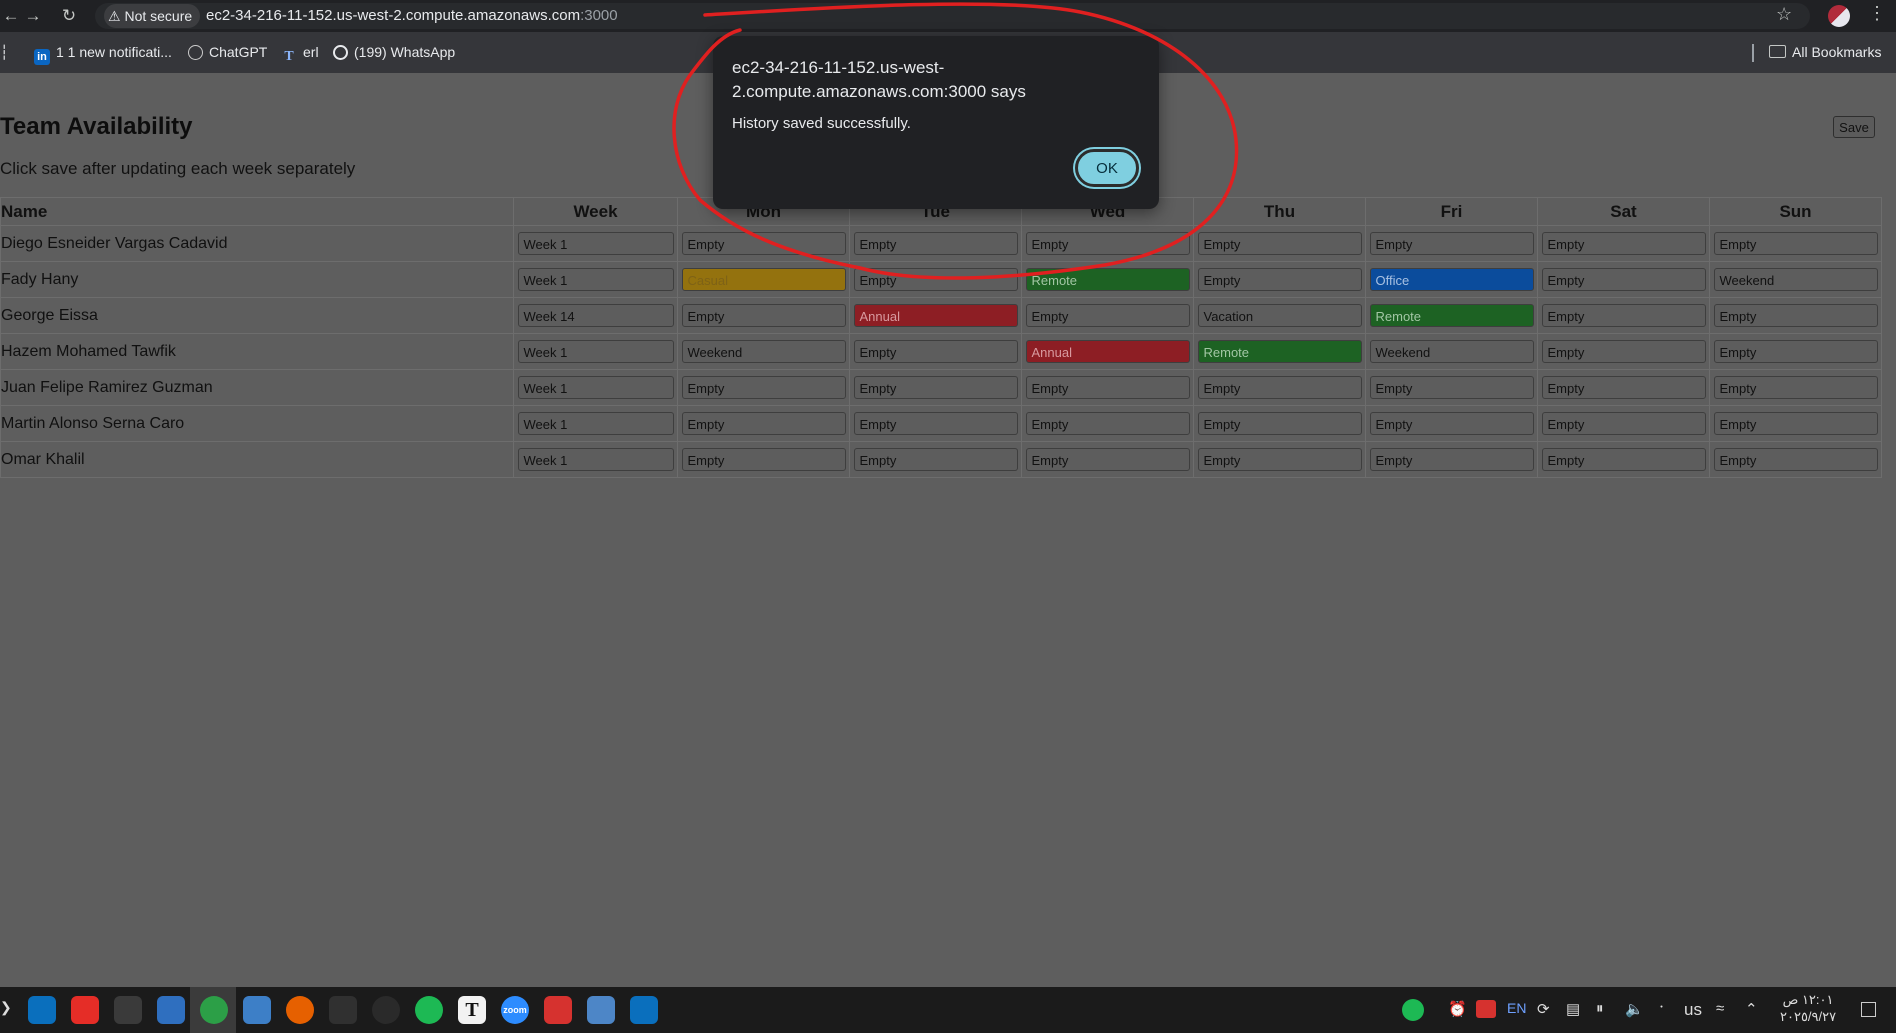 The width and height of the screenshot is (1896, 1033). I want to click on volume-icon: 🔈, so click(1634, 1009).